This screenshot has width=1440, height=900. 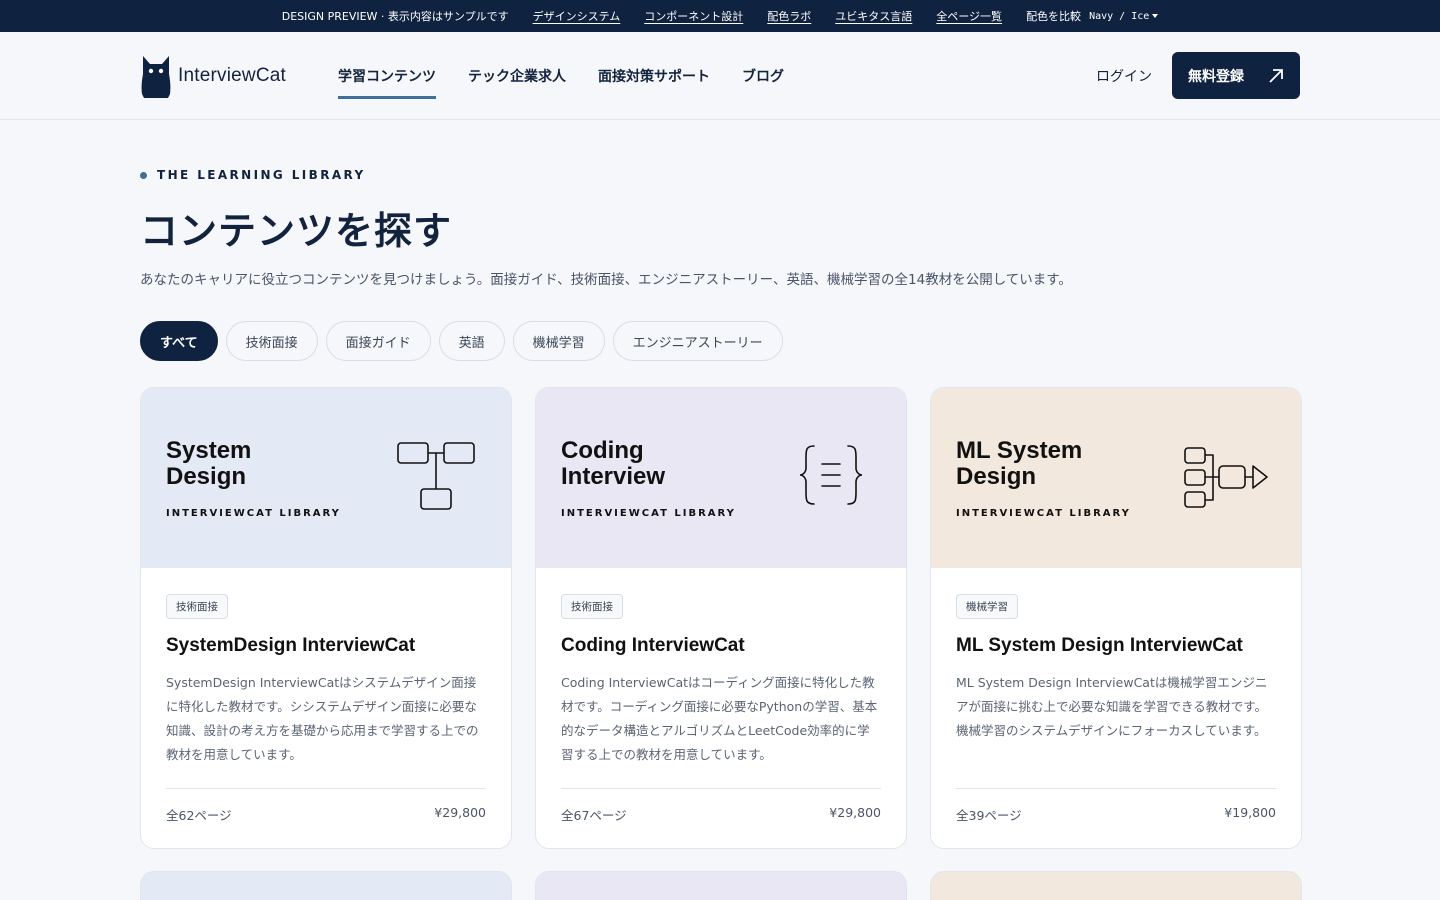 I want to click on nav-blog: ブログ, so click(x=763, y=81).